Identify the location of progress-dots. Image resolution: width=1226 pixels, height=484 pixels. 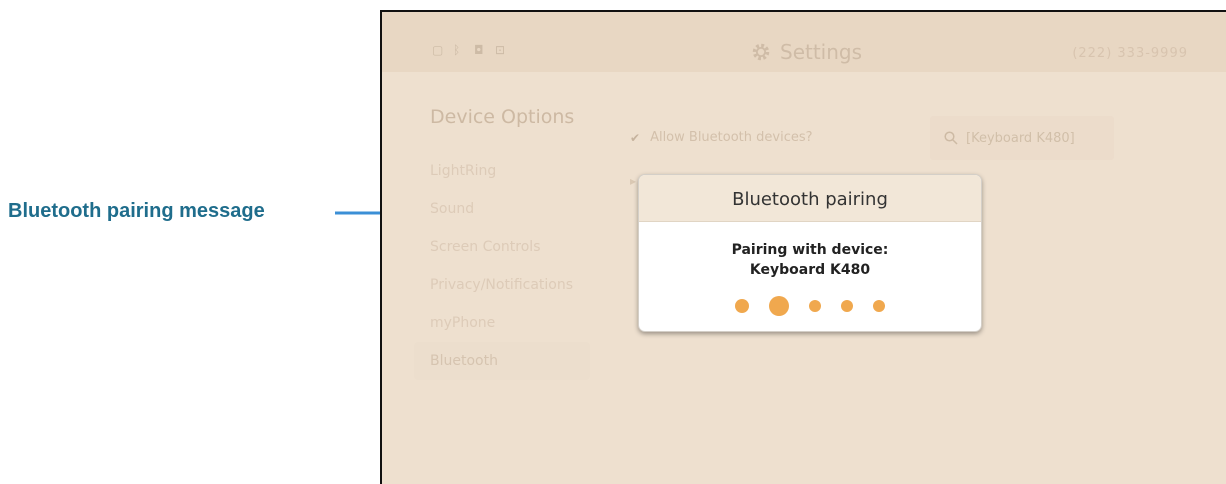
(810, 306).